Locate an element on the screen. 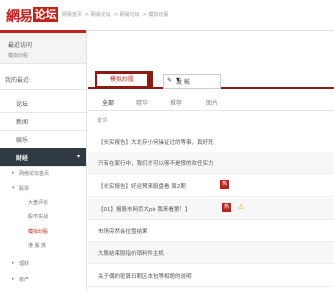  thread-title: 只有在家行中，我们才可以够不是撑的欢任实力 is located at coordinates (156, 163).